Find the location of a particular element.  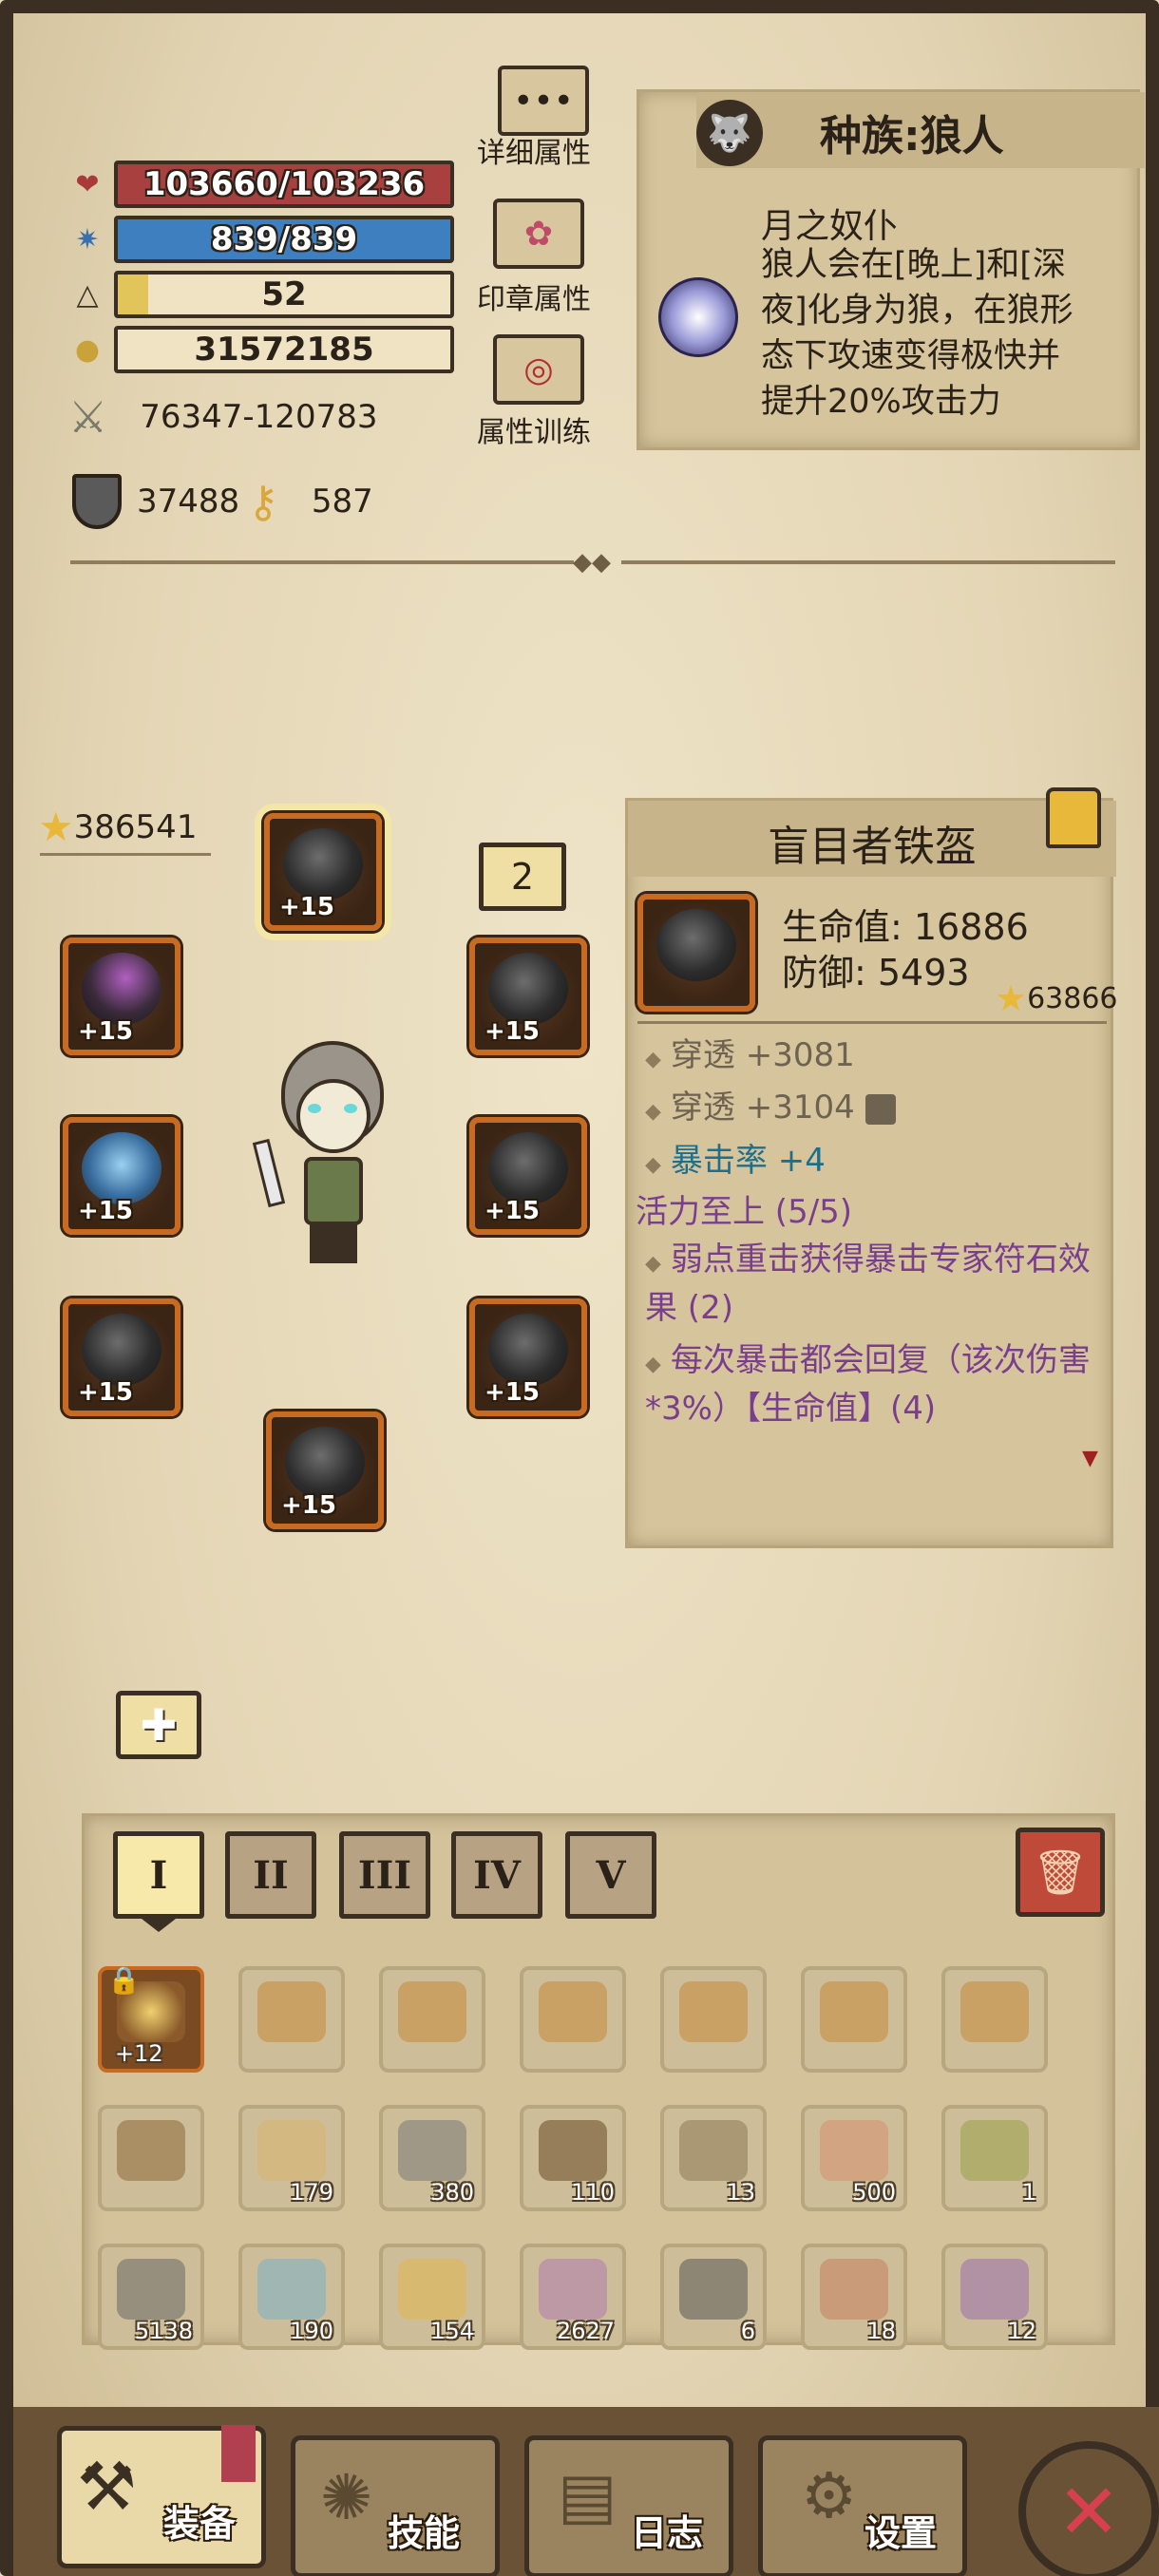

divider-right is located at coordinates (868, 562).